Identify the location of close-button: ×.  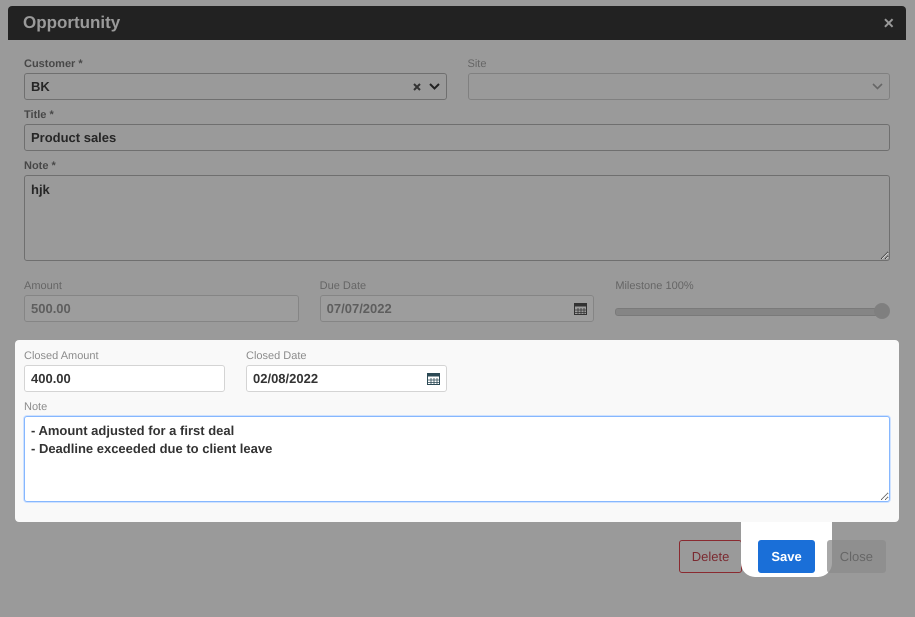
(888, 23).